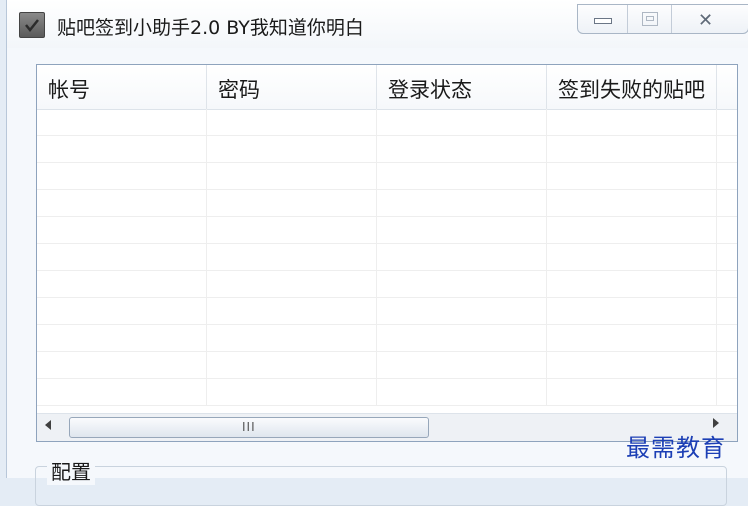  I want to click on window-title: 贴吧签到小助手2.0 BY我知道你明白, so click(210, 28).